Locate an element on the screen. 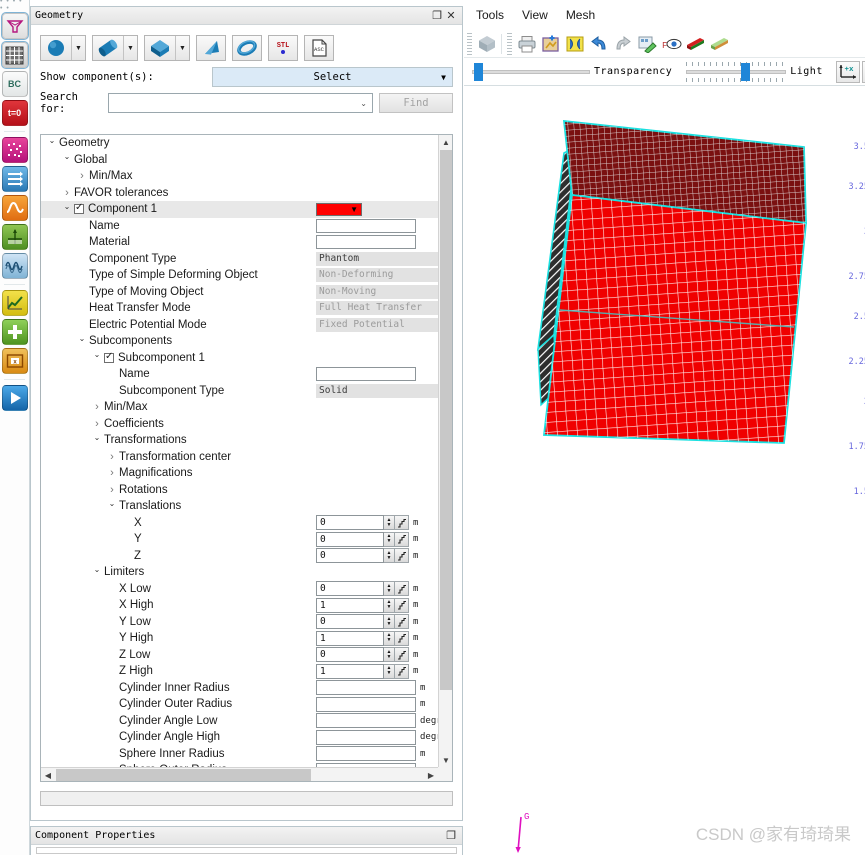 The image size is (865, 855). stl-import-tool: STL is located at coordinates (283, 48).